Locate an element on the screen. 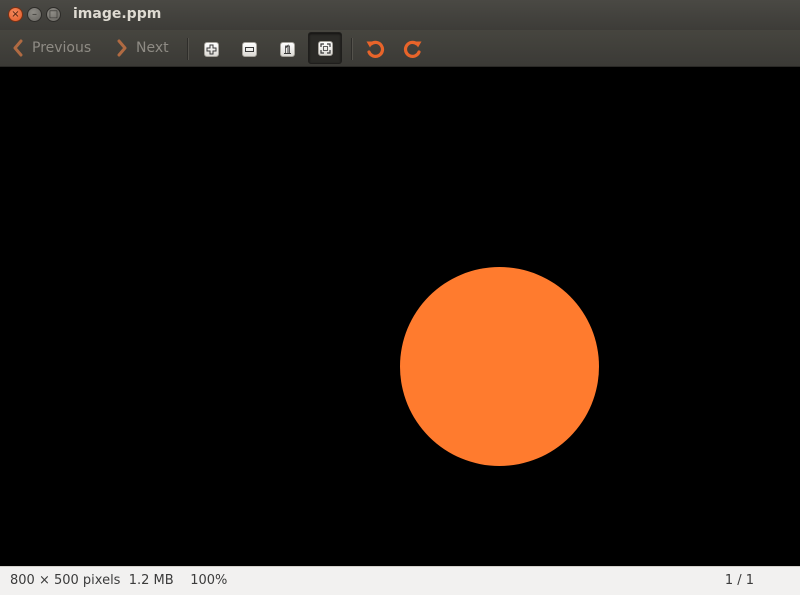 The width and height of the screenshot is (800, 595). minimize-icon: – is located at coordinates (34, 14).